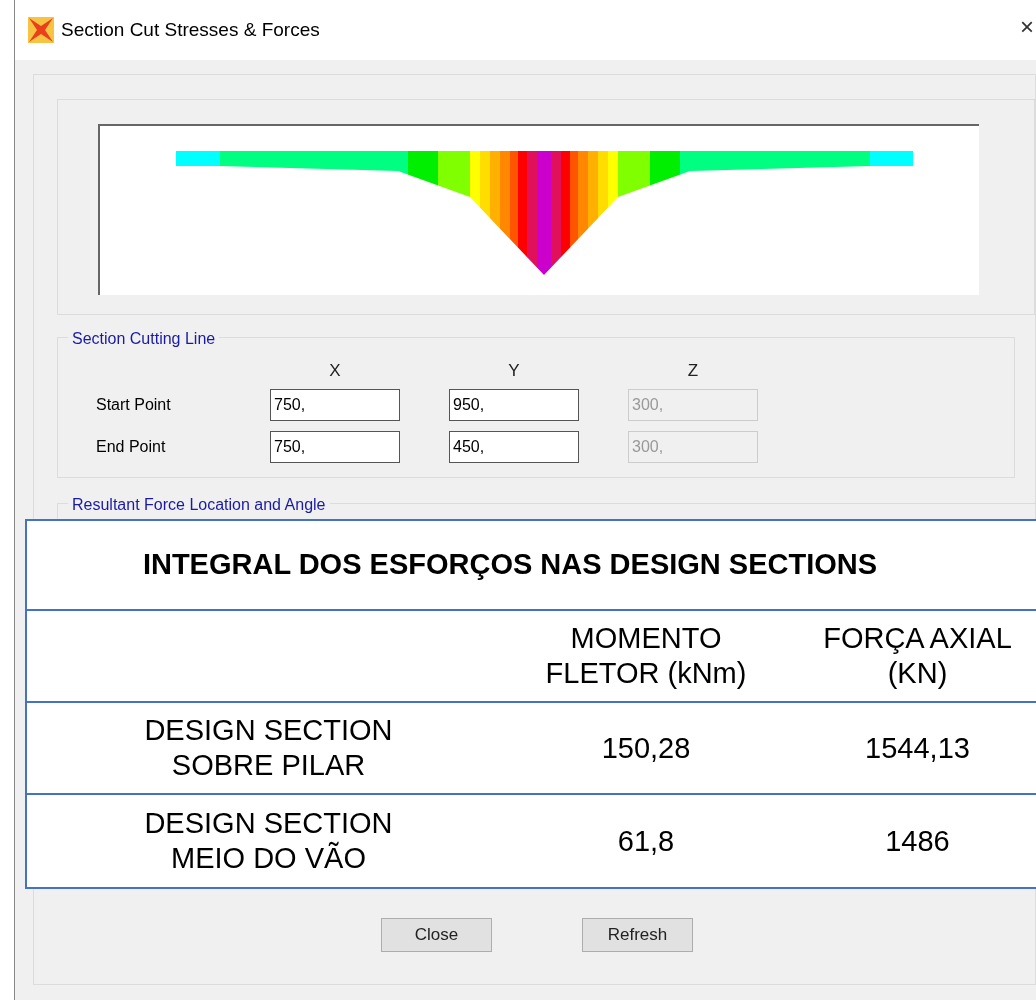  Describe the element at coordinates (917, 841) in the screenshot. I see `table-cell: 1486` at that location.